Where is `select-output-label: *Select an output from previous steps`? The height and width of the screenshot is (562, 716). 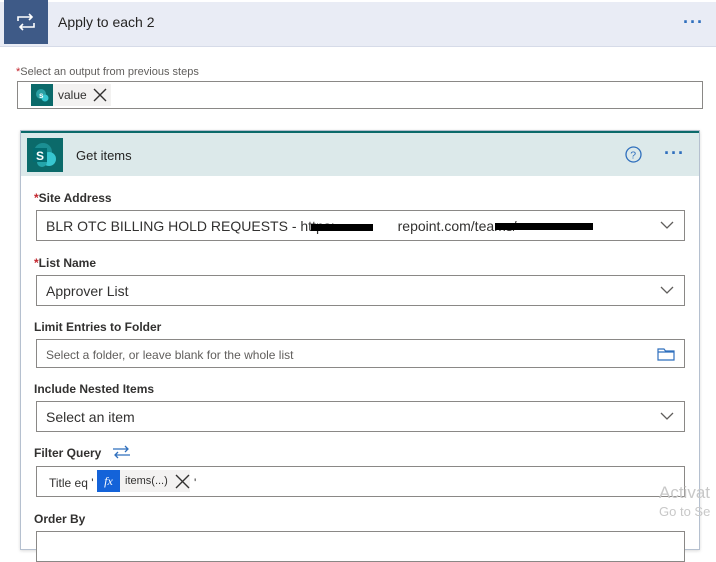
select-output-label: *Select an output from previous steps is located at coordinates (107, 72).